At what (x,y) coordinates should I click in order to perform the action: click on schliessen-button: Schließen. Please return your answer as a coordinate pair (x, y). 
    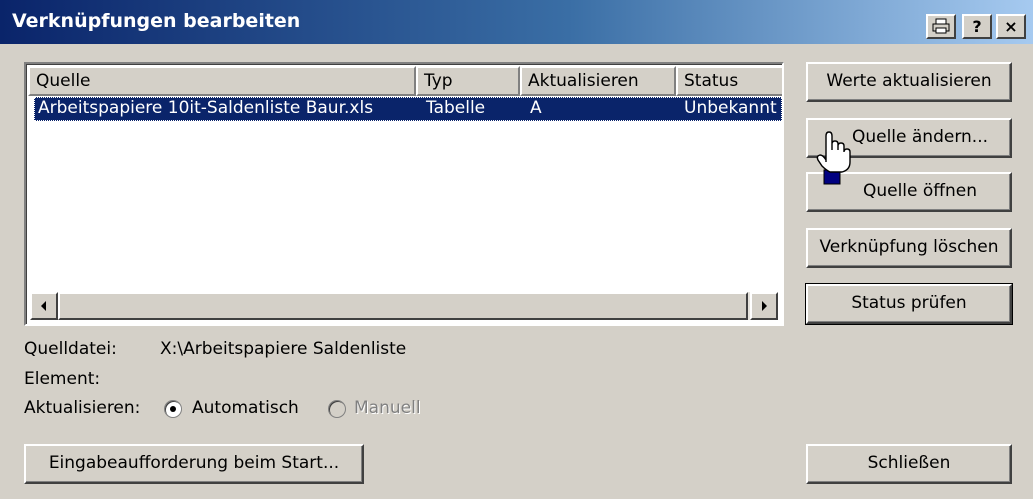
    Looking at the image, I should click on (909, 464).